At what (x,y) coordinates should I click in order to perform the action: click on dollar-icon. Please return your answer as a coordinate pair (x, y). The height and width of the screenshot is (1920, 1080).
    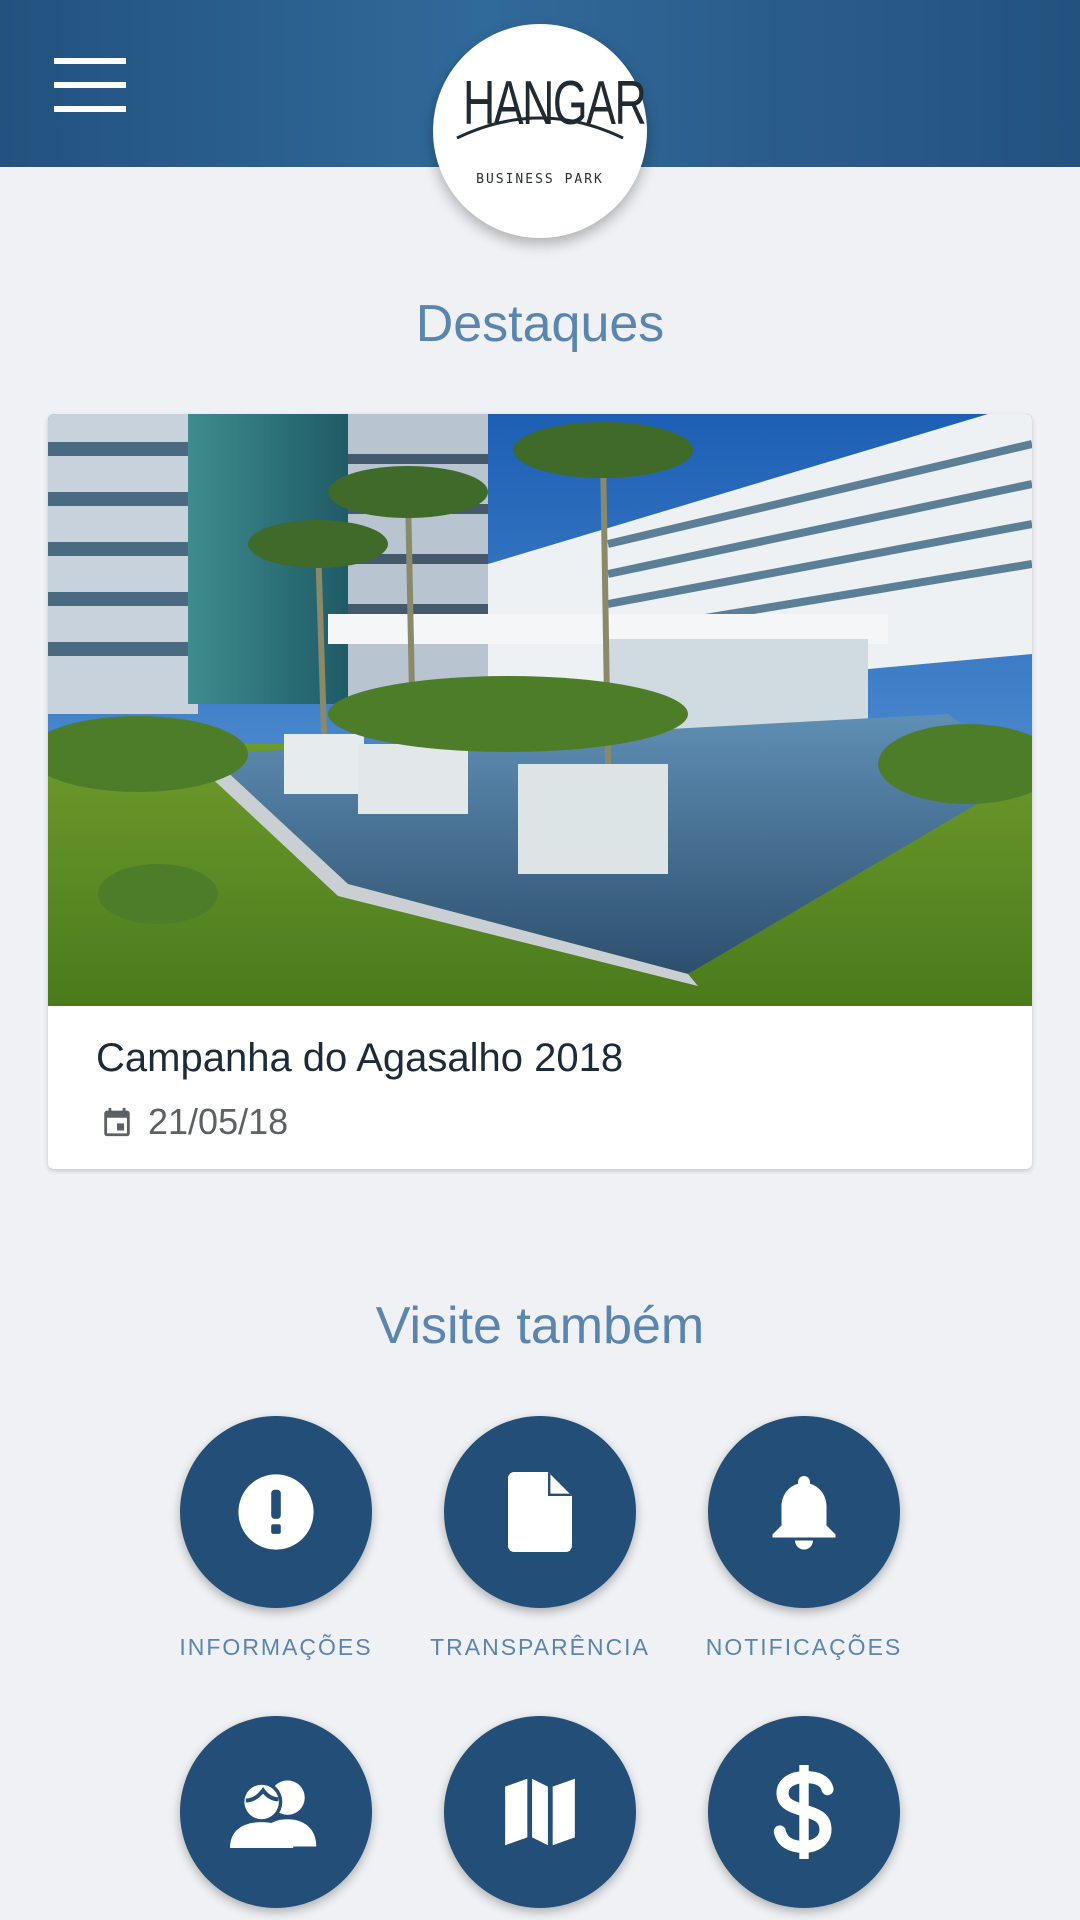
    Looking at the image, I should click on (803, 1812).